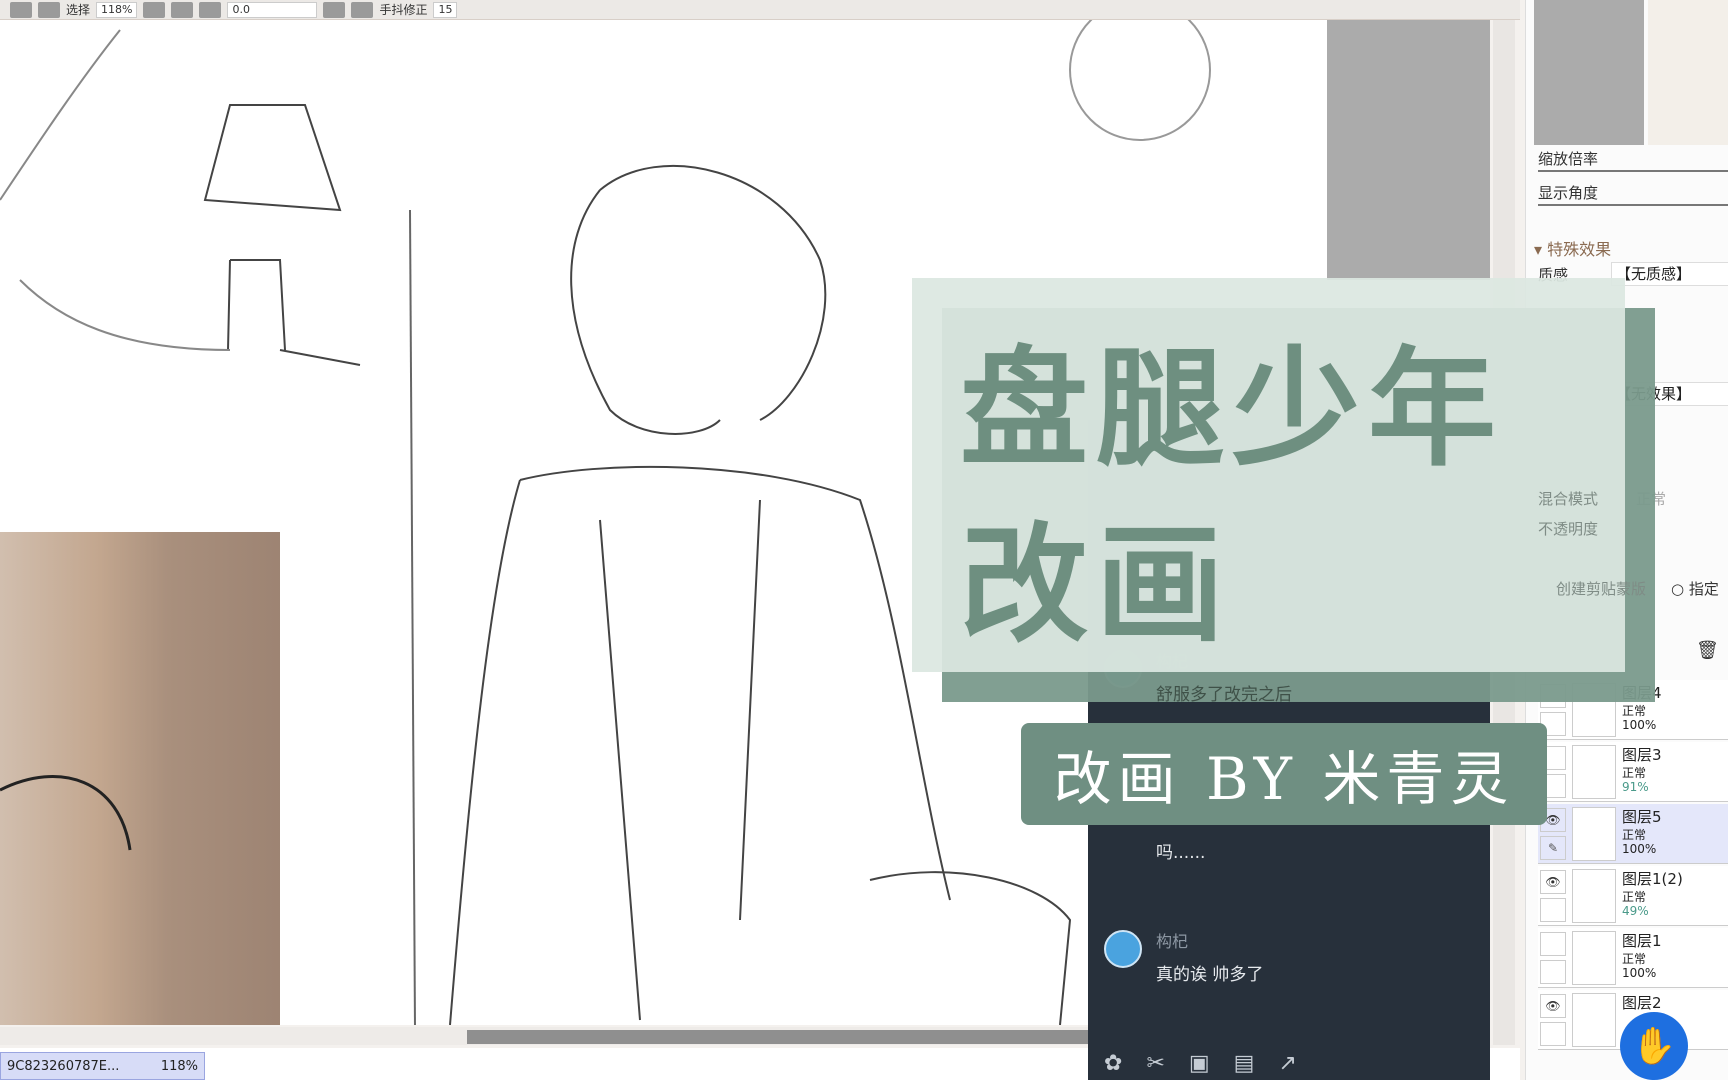 The height and width of the screenshot is (1080, 1728). Describe the element at coordinates (1654, 1046) in the screenshot. I see `raise-hand-icon: ✋` at that location.